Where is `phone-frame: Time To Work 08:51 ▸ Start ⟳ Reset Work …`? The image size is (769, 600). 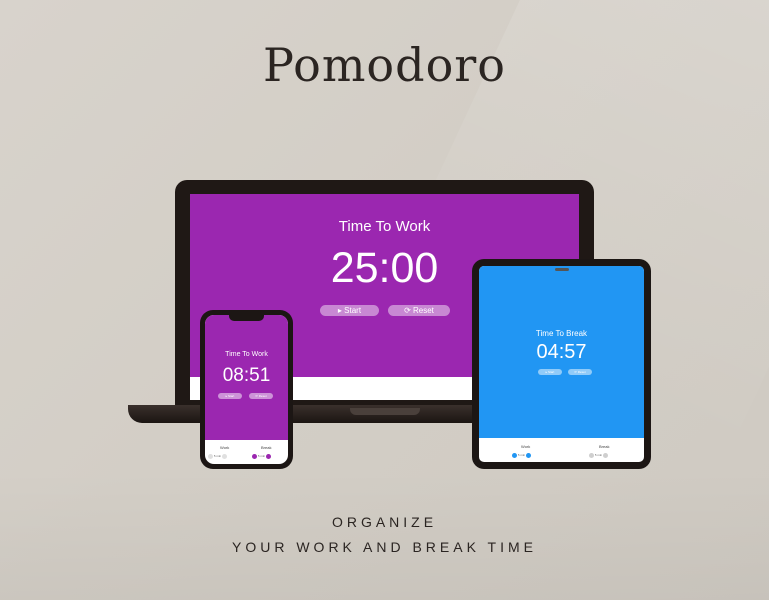 phone-frame: Time To Work 08:51 ▸ Start ⟳ Reset Work … is located at coordinates (246, 389).